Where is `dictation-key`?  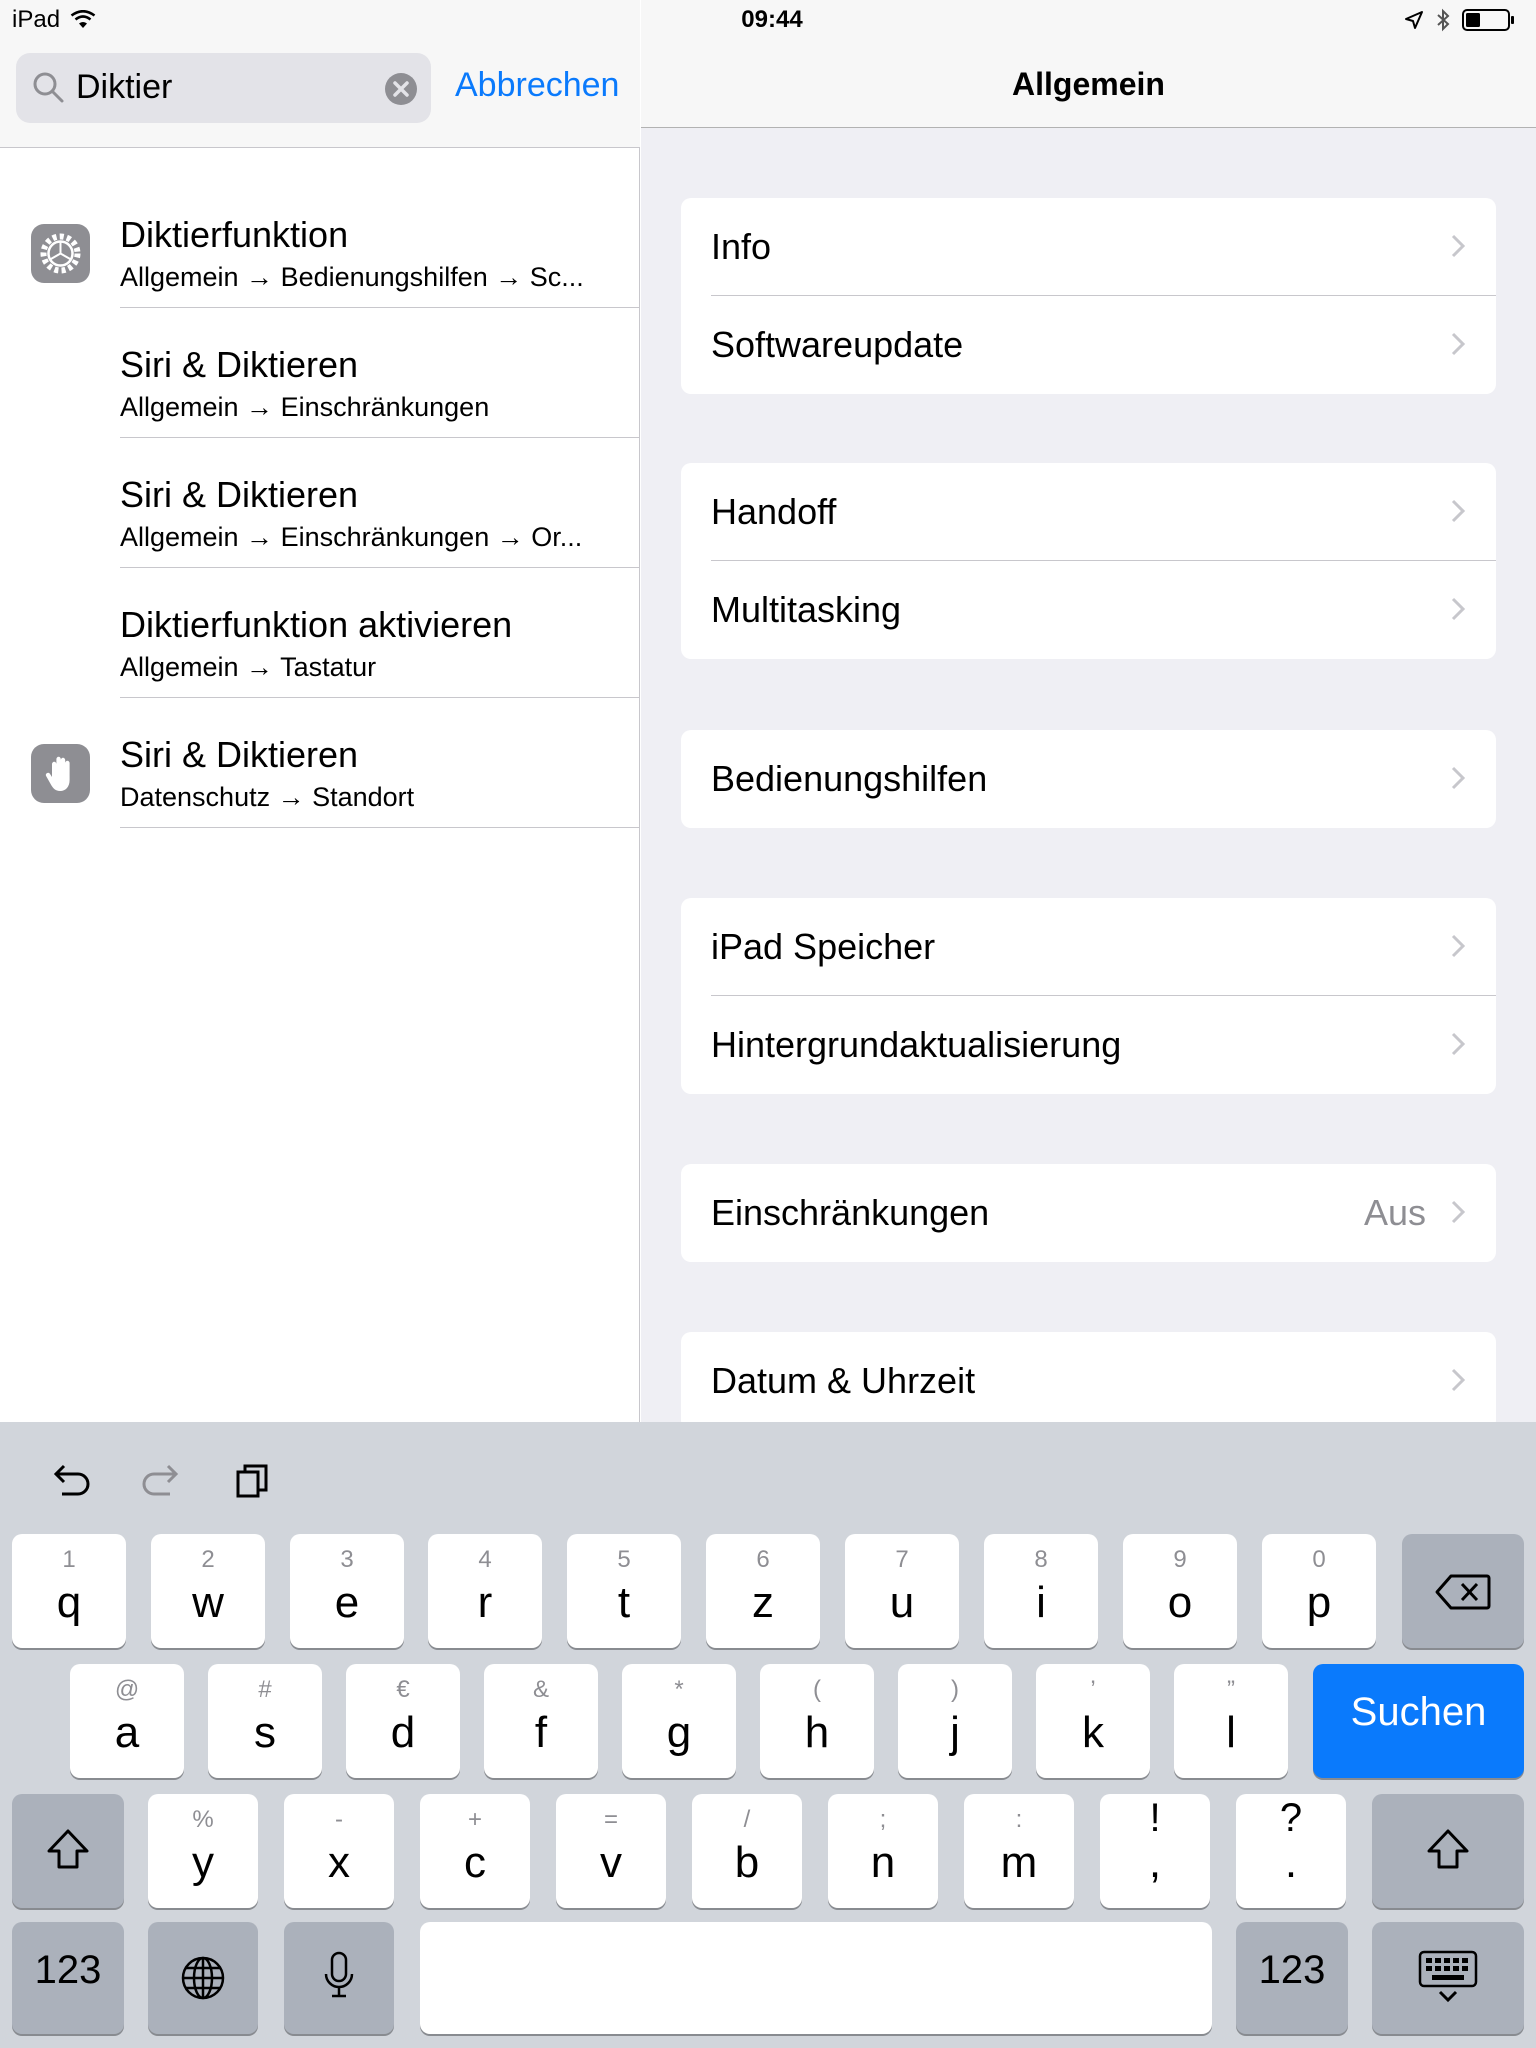 dictation-key is located at coordinates (339, 1978).